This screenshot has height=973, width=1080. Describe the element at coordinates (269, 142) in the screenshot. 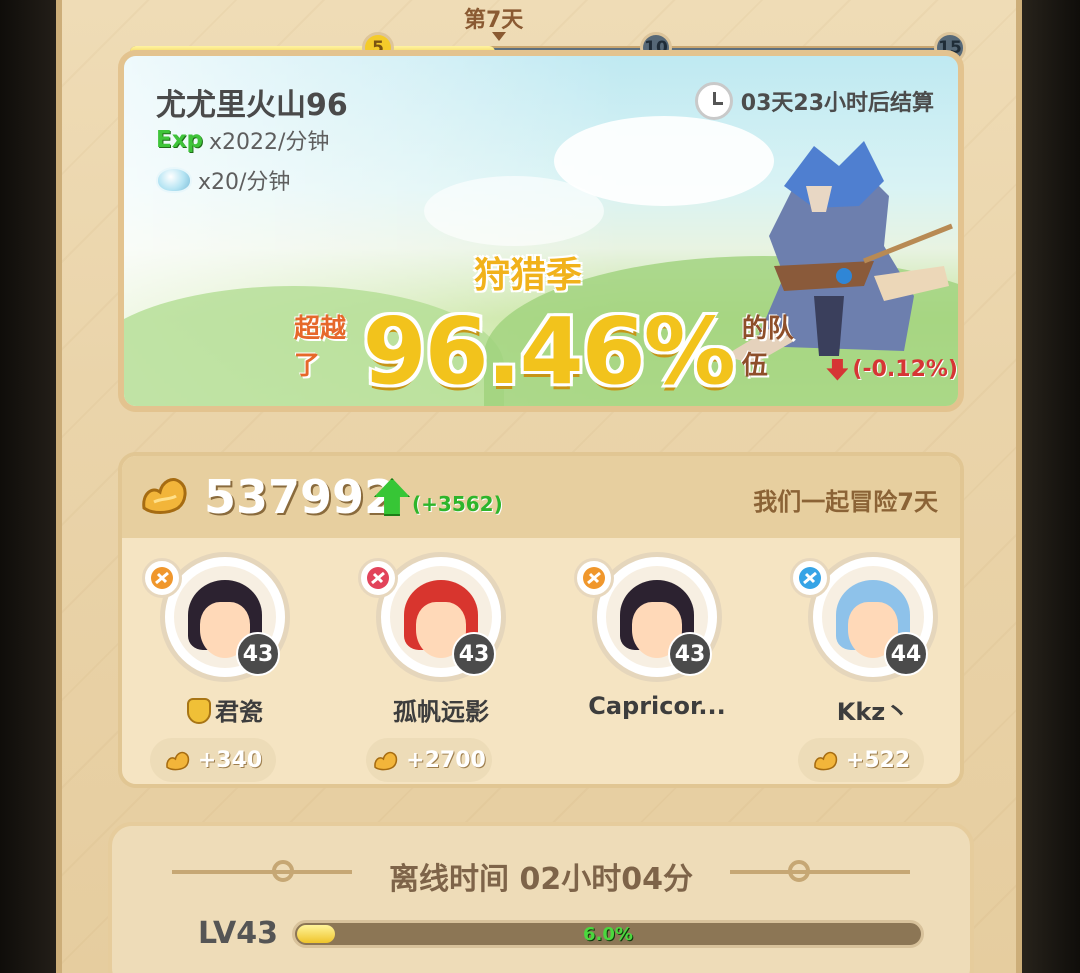

I see `exp-rate: x2022/分钟` at that location.